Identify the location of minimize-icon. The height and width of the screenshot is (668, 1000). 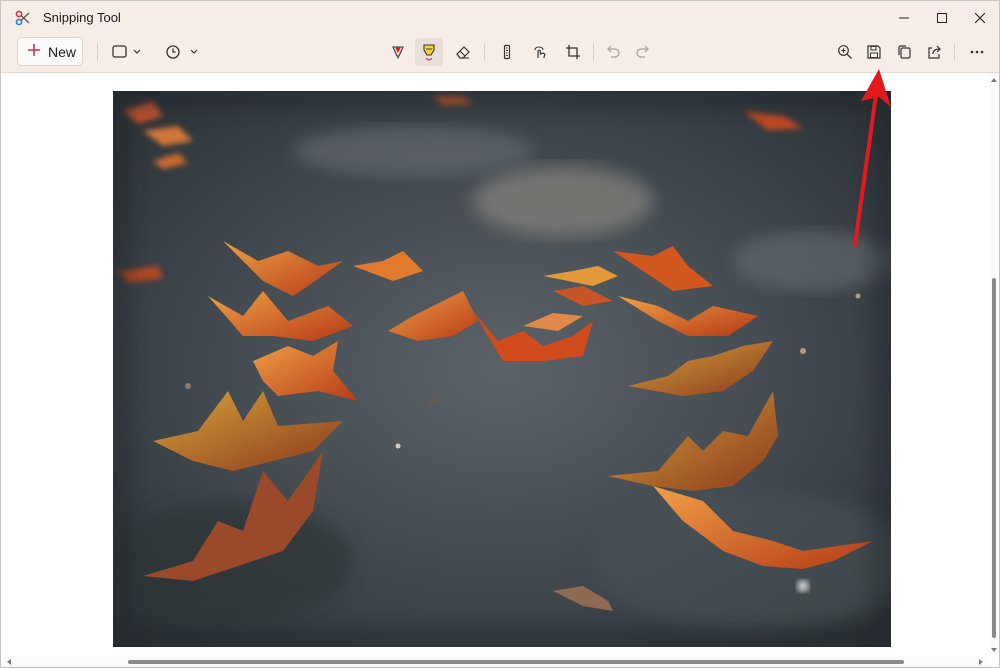
(904, 17).